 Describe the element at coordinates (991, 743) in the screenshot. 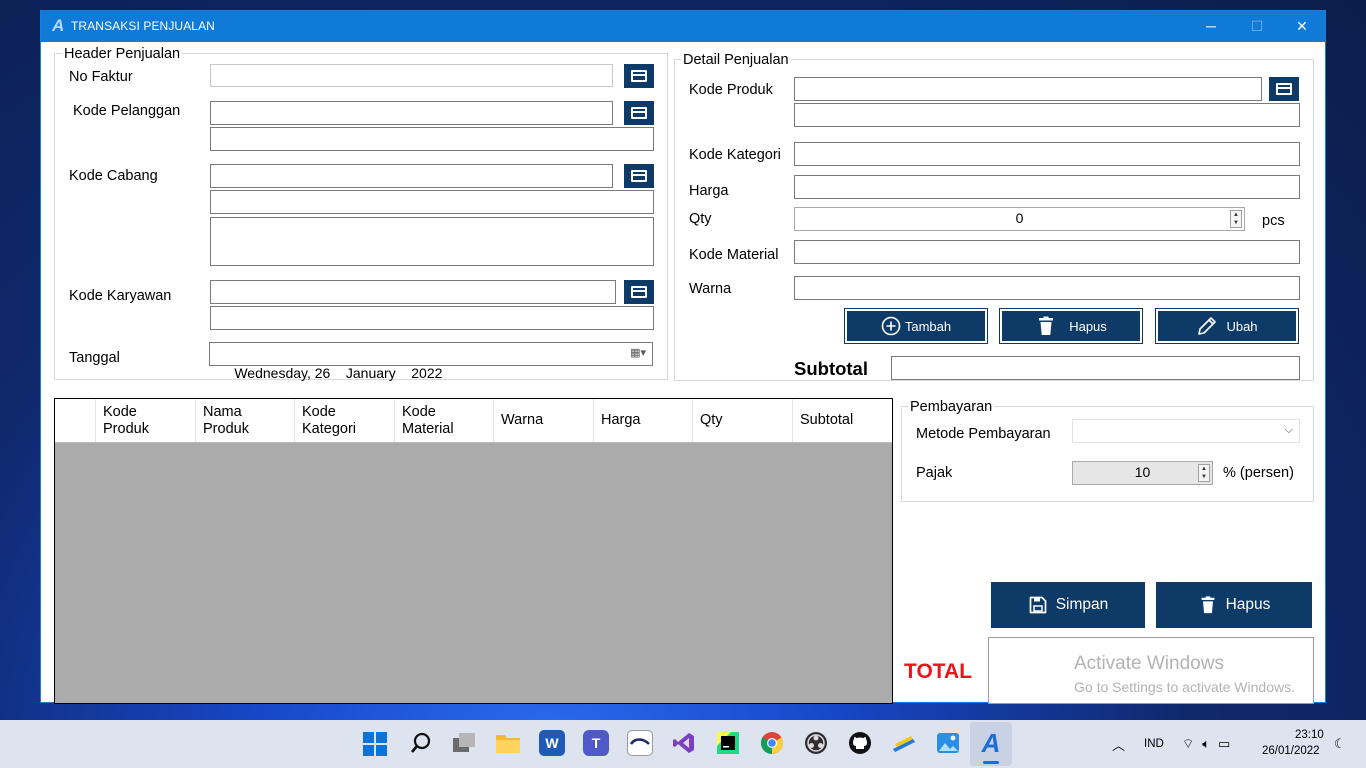

I see `active-app-icon: A` at that location.